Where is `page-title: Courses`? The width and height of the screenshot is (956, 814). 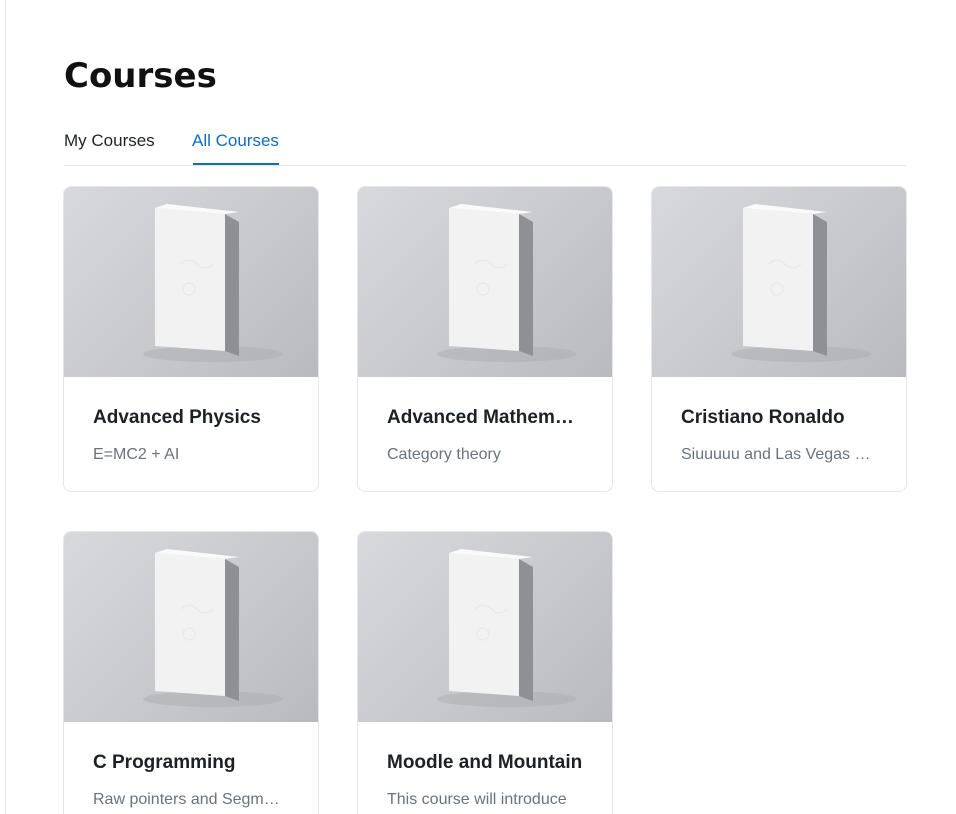
page-title: Courses is located at coordinates (140, 76).